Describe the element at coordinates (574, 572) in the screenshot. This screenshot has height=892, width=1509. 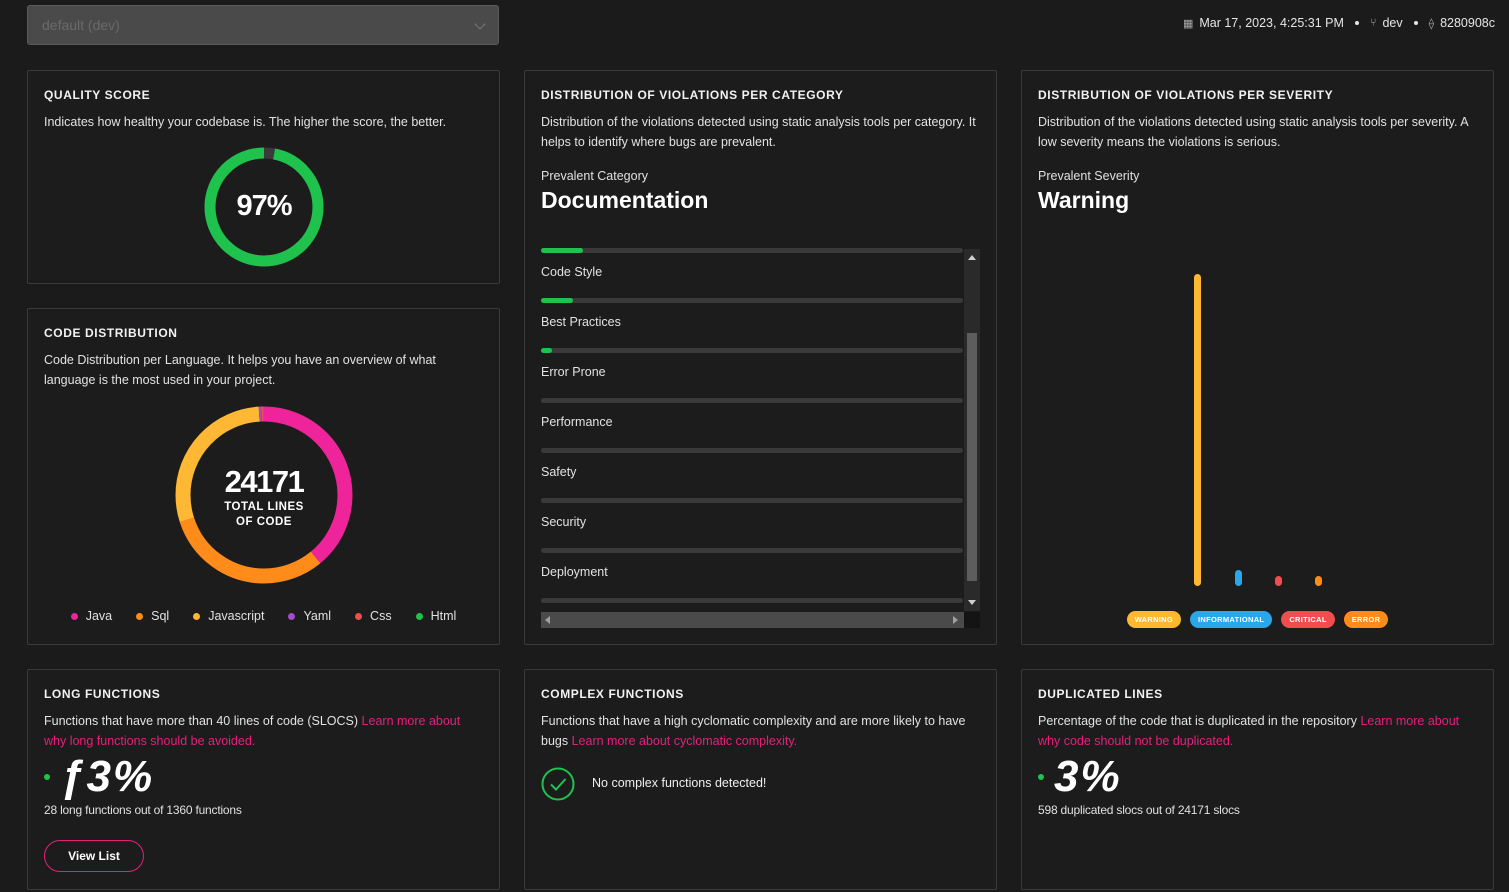
I see `category-name: Deployment` at that location.